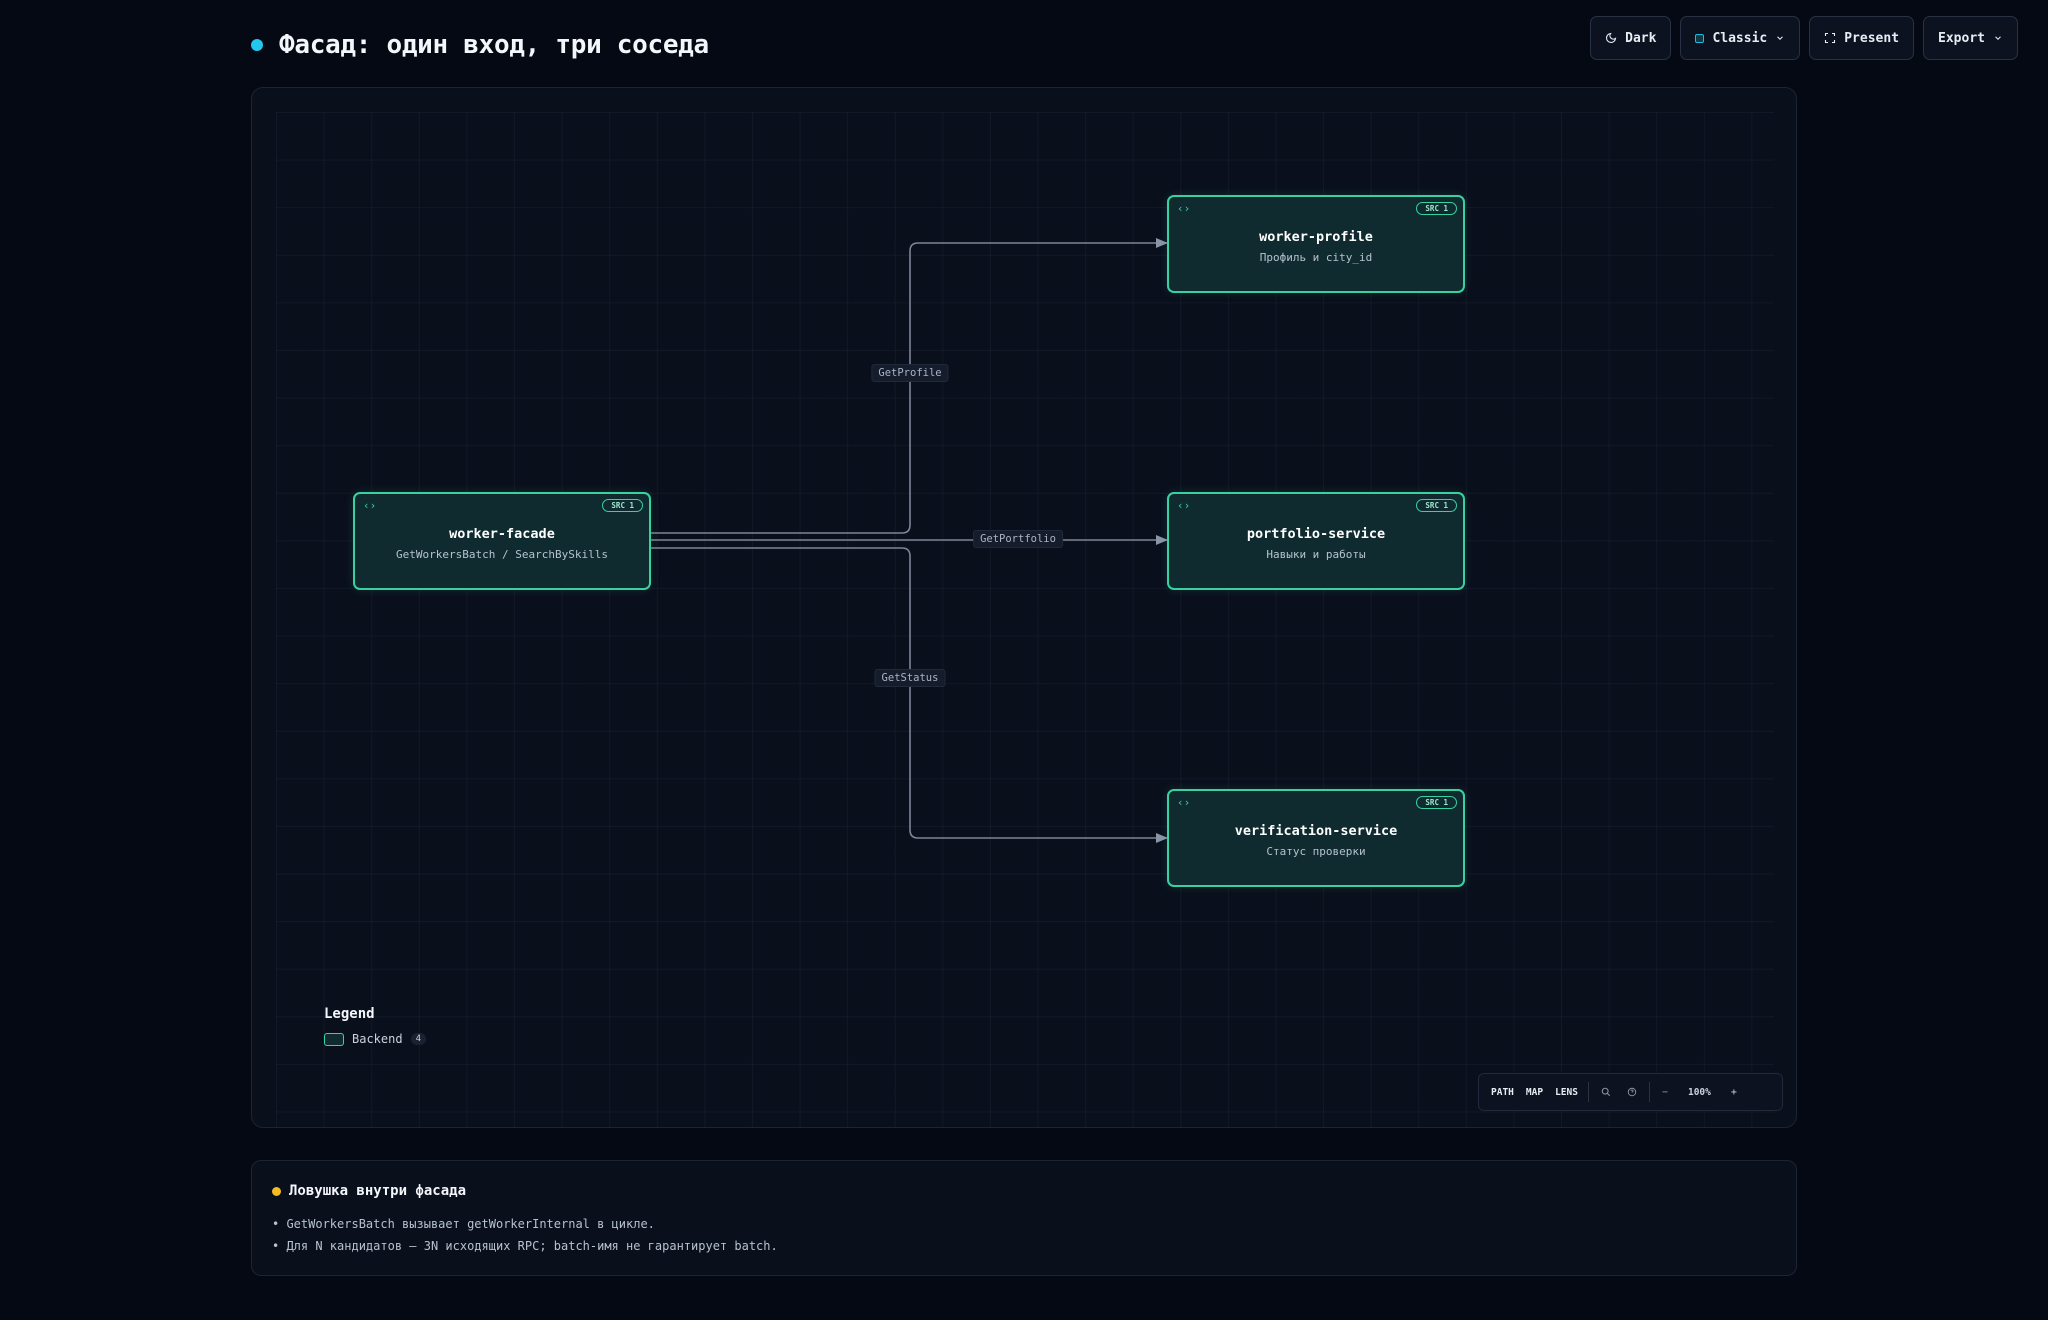  I want to click on dark-mode-button: Dark, so click(1631, 38).